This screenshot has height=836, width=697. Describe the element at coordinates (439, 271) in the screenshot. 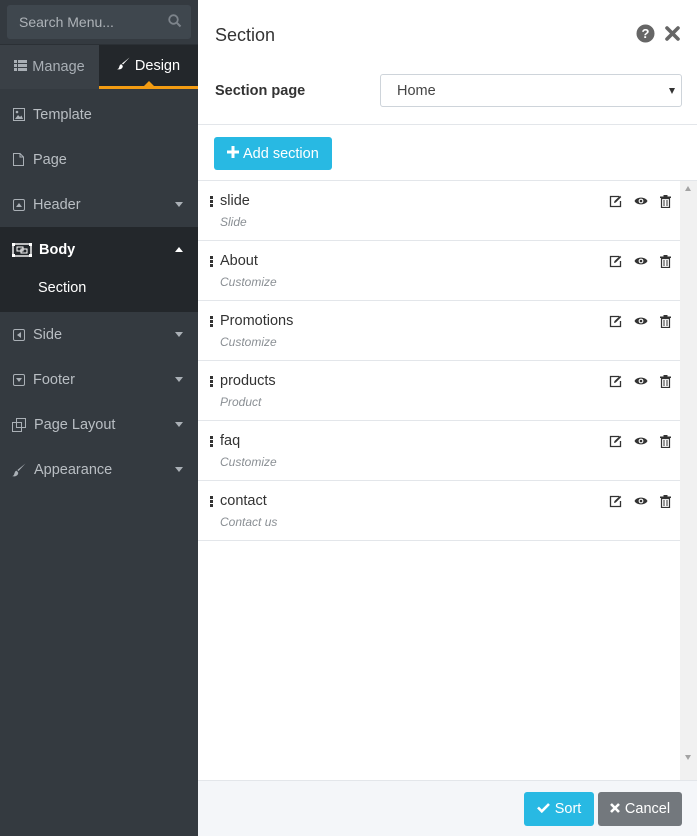

I see `section-row: About Customize` at that location.